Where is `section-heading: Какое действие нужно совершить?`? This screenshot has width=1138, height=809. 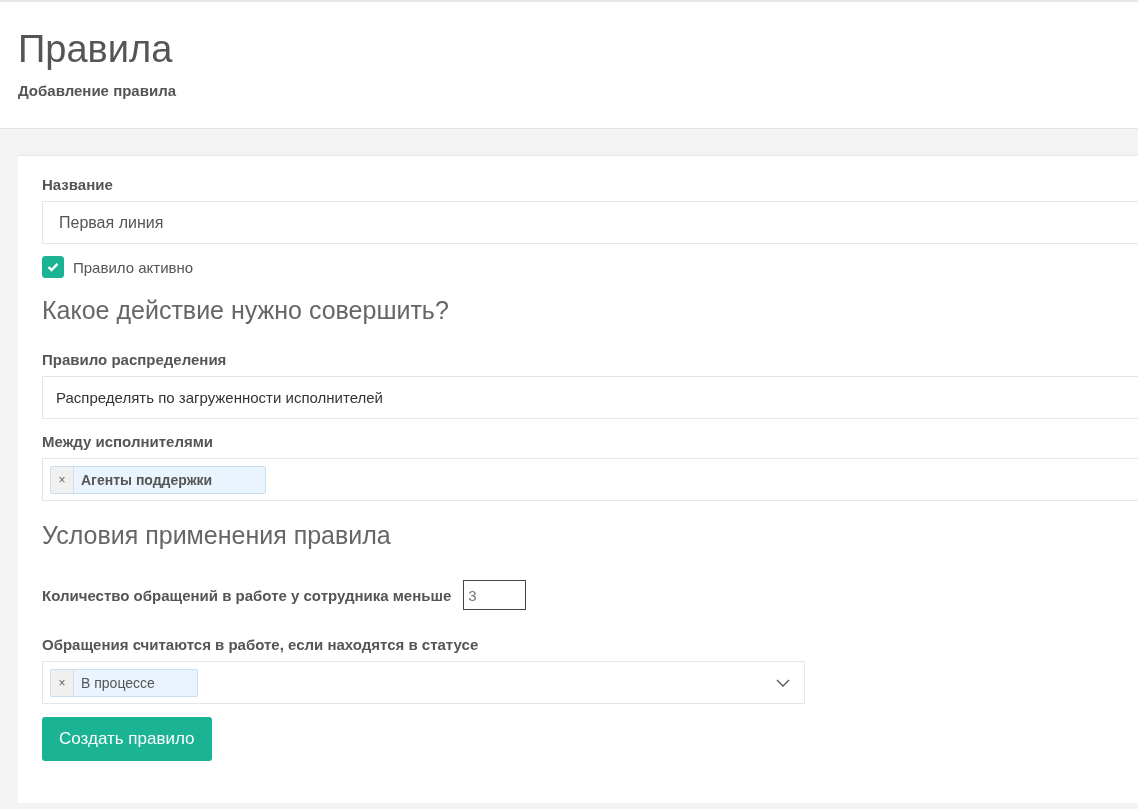
section-heading: Какое действие нужно совершить? is located at coordinates (246, 310).